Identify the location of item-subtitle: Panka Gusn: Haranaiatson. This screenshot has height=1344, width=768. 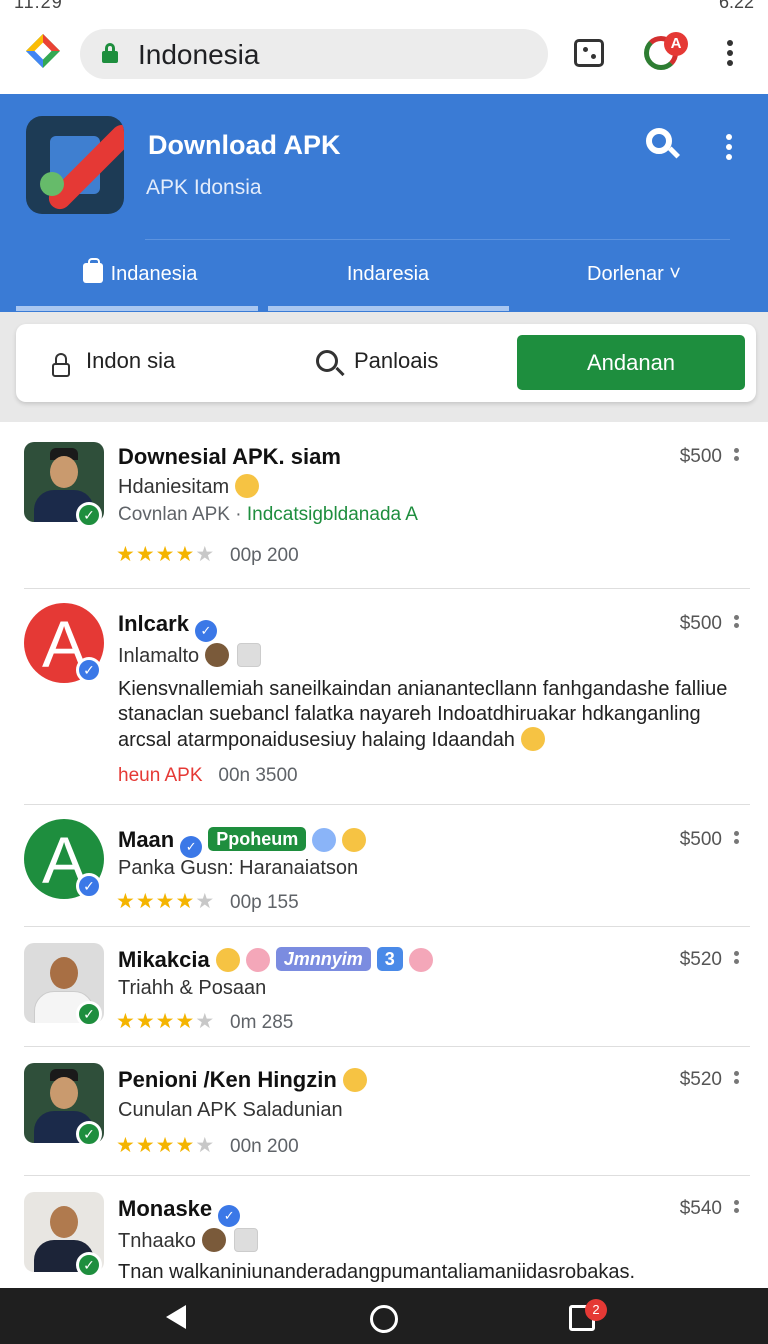
(238, 868).